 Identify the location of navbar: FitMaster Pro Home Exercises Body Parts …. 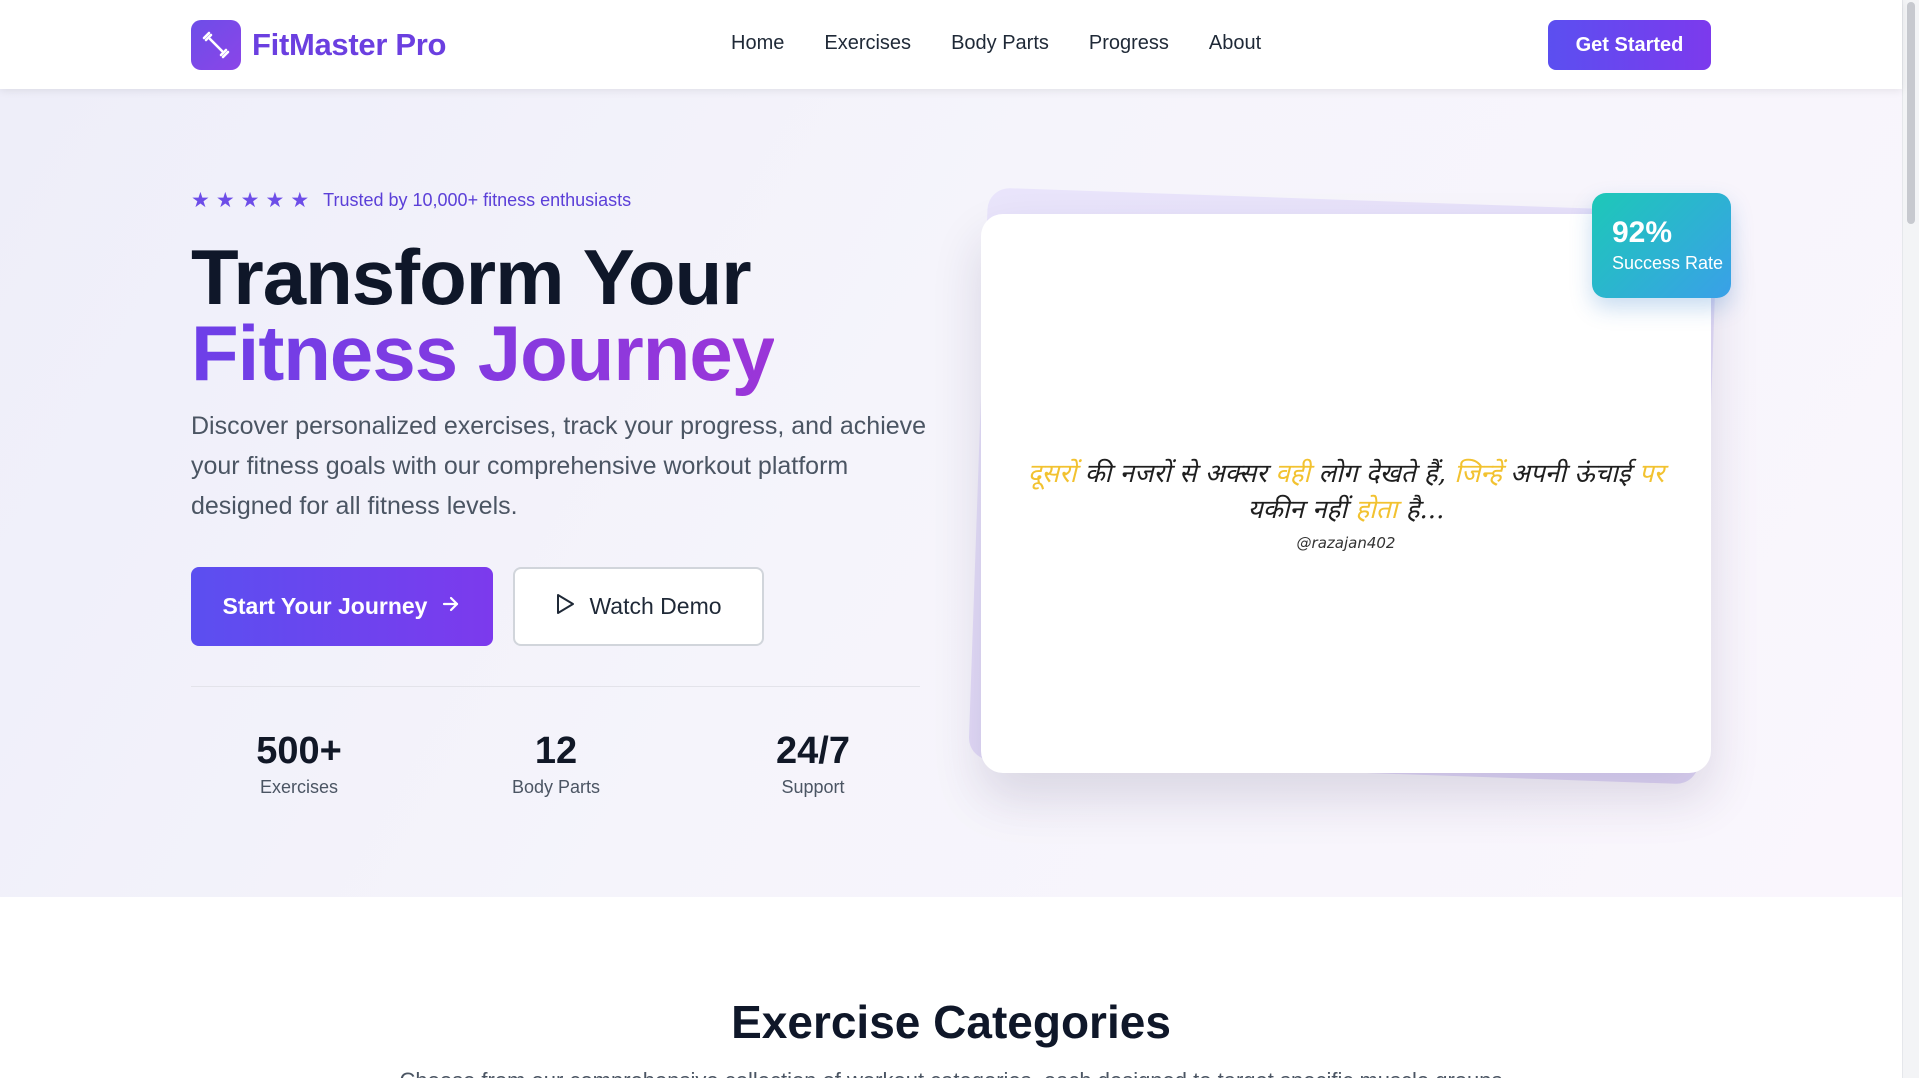
(951, 44).